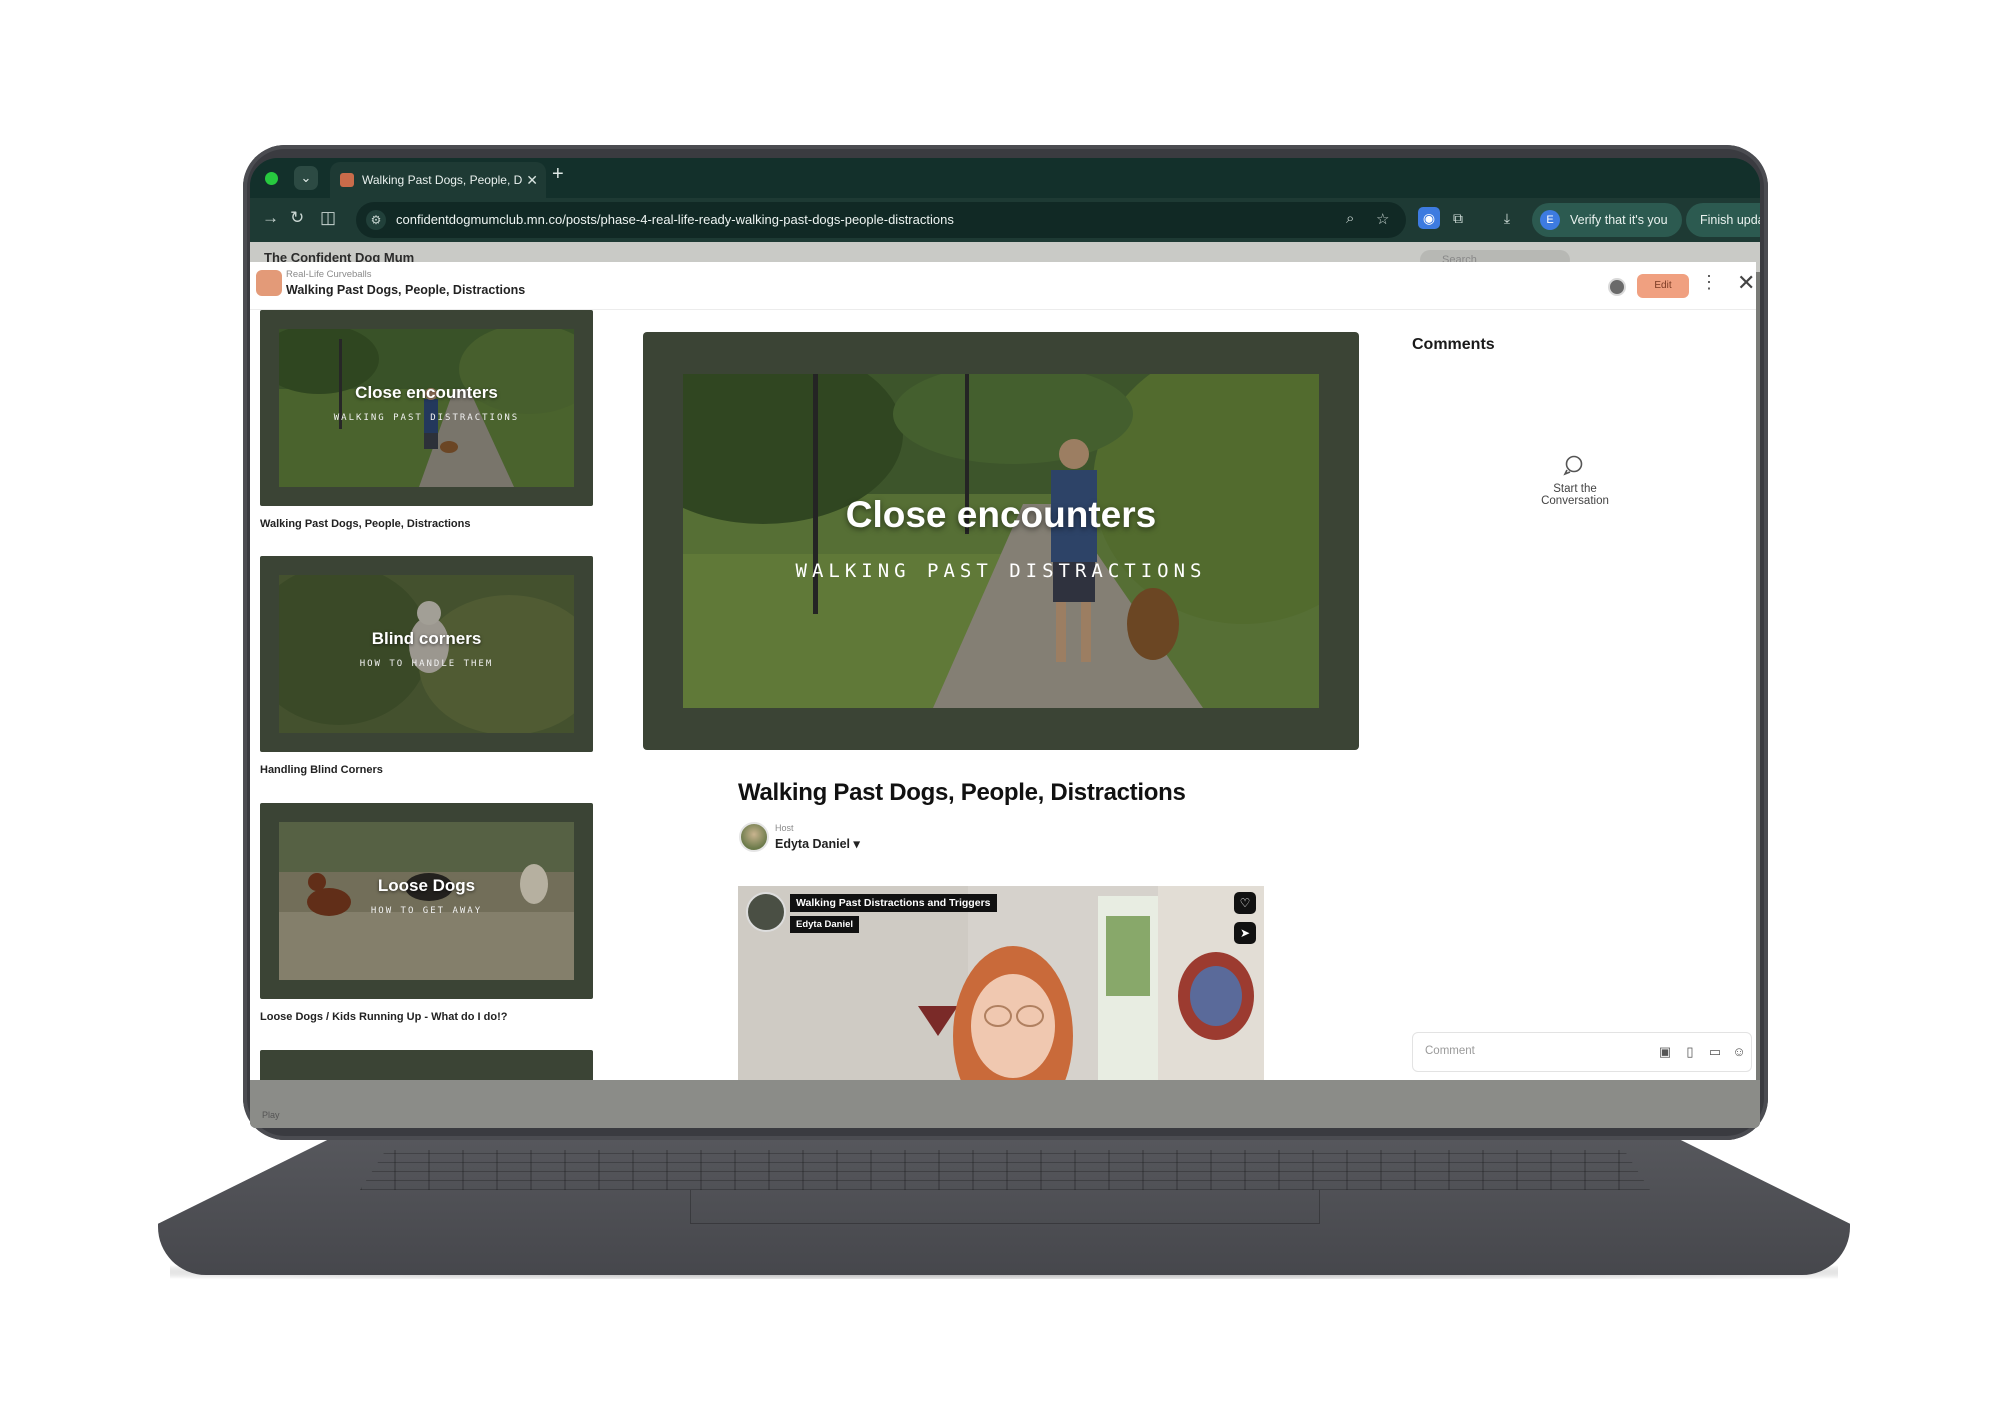 Image resolution: width=2000 pixels, height=1414 pixels. Describe the element at coordinates (1005, 178) in the screenshot. I see `tab-bar: ⌄ Walking Past Dogs, People, D ✕ +` at that location.